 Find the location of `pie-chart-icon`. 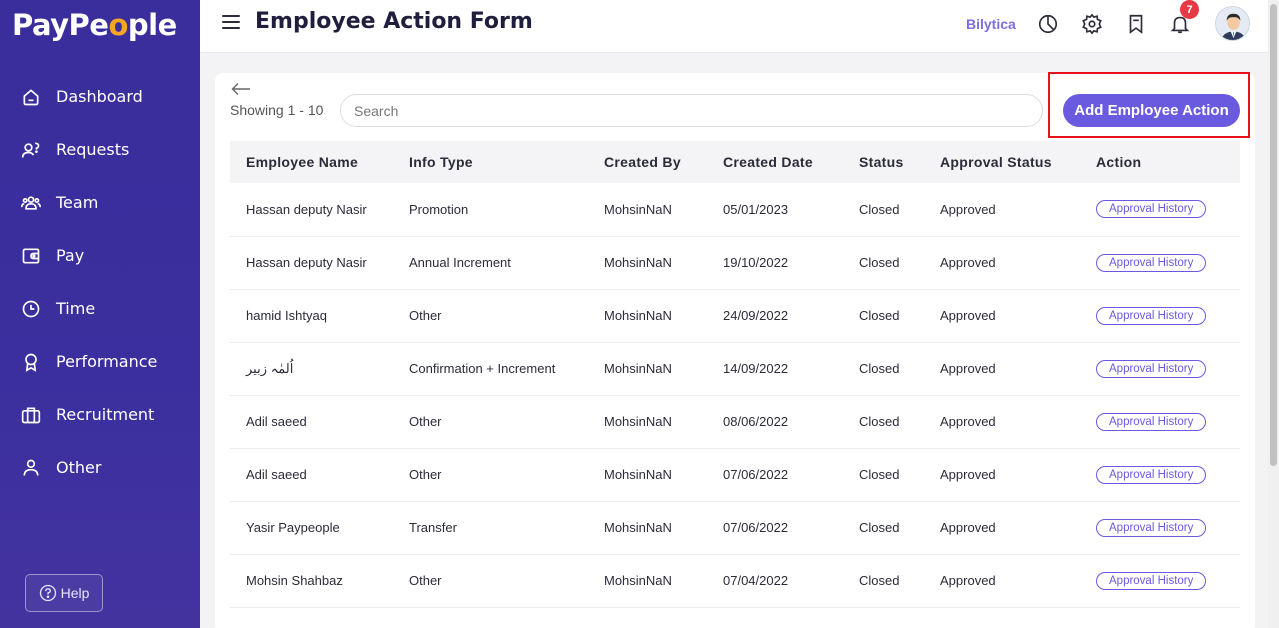

pie-chart-icon is located at coordinates (1048, 24).